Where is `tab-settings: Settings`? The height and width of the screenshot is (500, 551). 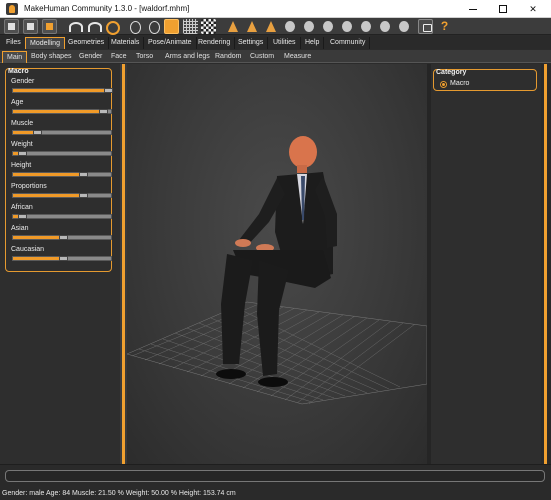
tab-settings: Settings is located at coordinates (251, 43).